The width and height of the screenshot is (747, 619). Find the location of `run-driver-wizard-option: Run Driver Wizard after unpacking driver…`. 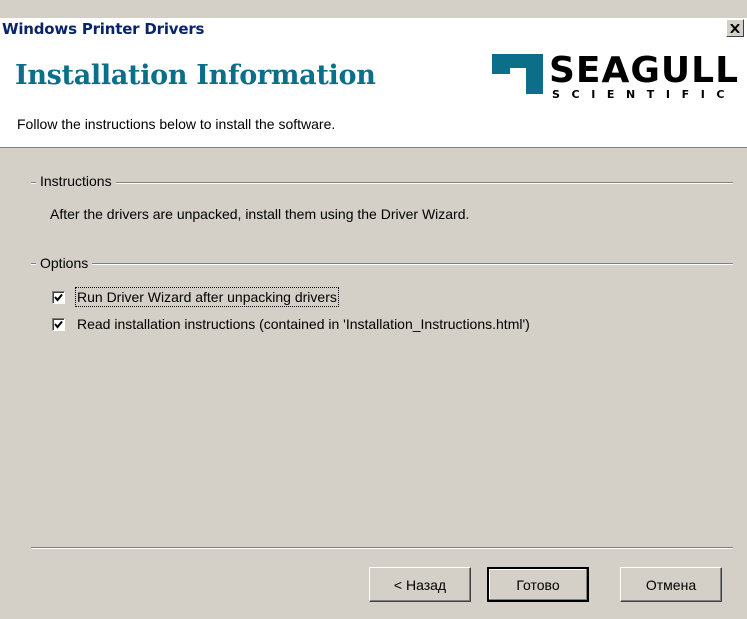

run-driver-wizard-option: Run Driver Wizard after unpacking driver… is located at coordinates (195, 297).